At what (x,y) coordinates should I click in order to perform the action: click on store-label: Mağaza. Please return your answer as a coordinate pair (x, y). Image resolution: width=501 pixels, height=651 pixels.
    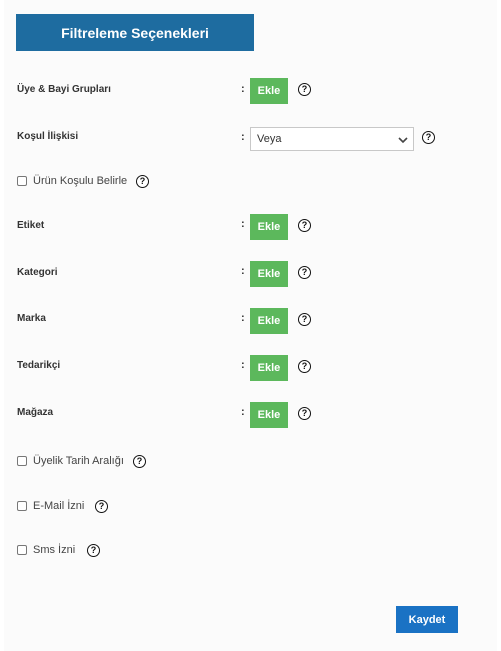
    Looking at the image, I should click on (35, 412).